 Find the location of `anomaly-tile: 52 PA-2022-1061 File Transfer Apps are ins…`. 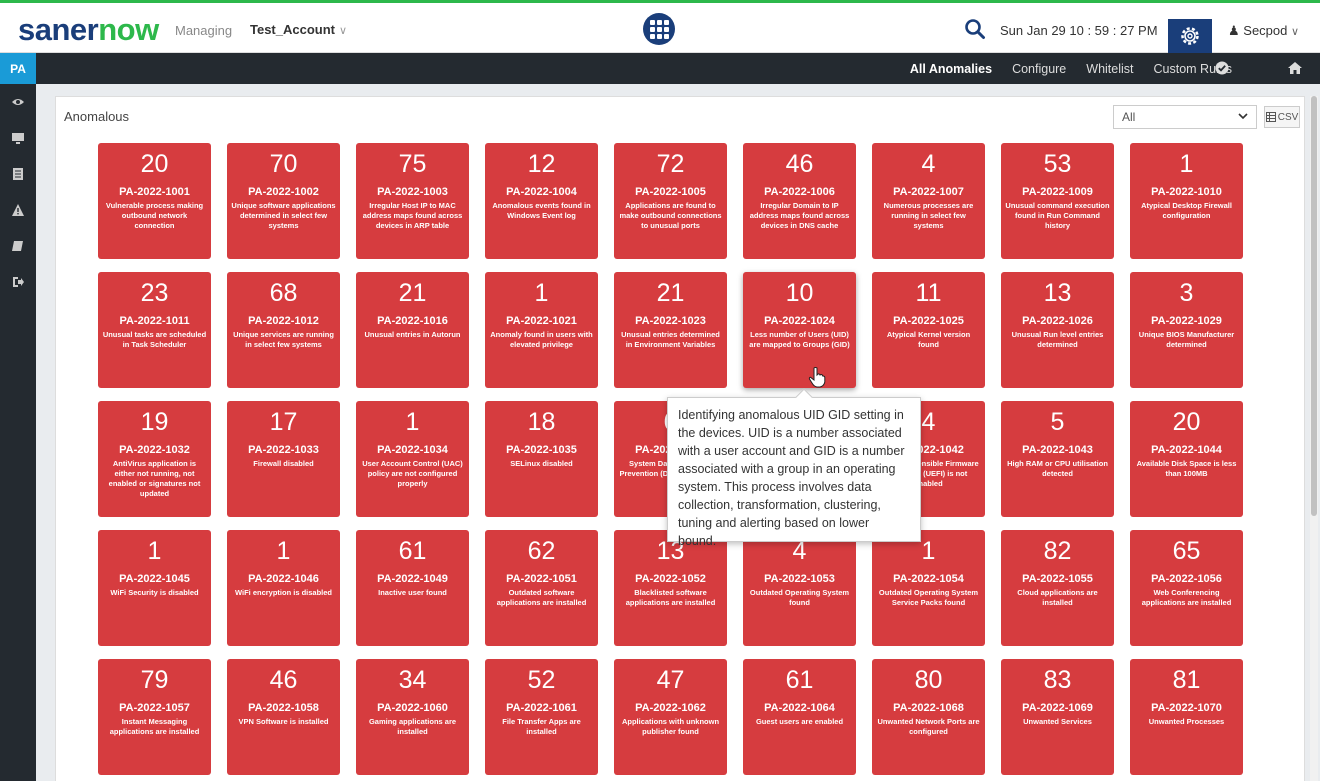

anomaly-tile: 52 PA-2022-1061 File Transfer Apps are ins… is located at coordinates (541, 717).